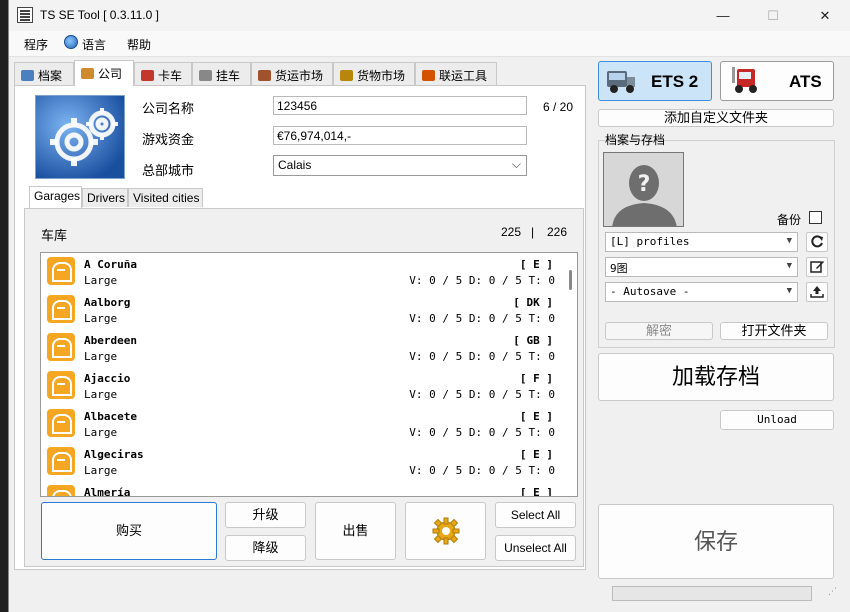  I want to click on garage-city: Algeciras, so click(114, 454).